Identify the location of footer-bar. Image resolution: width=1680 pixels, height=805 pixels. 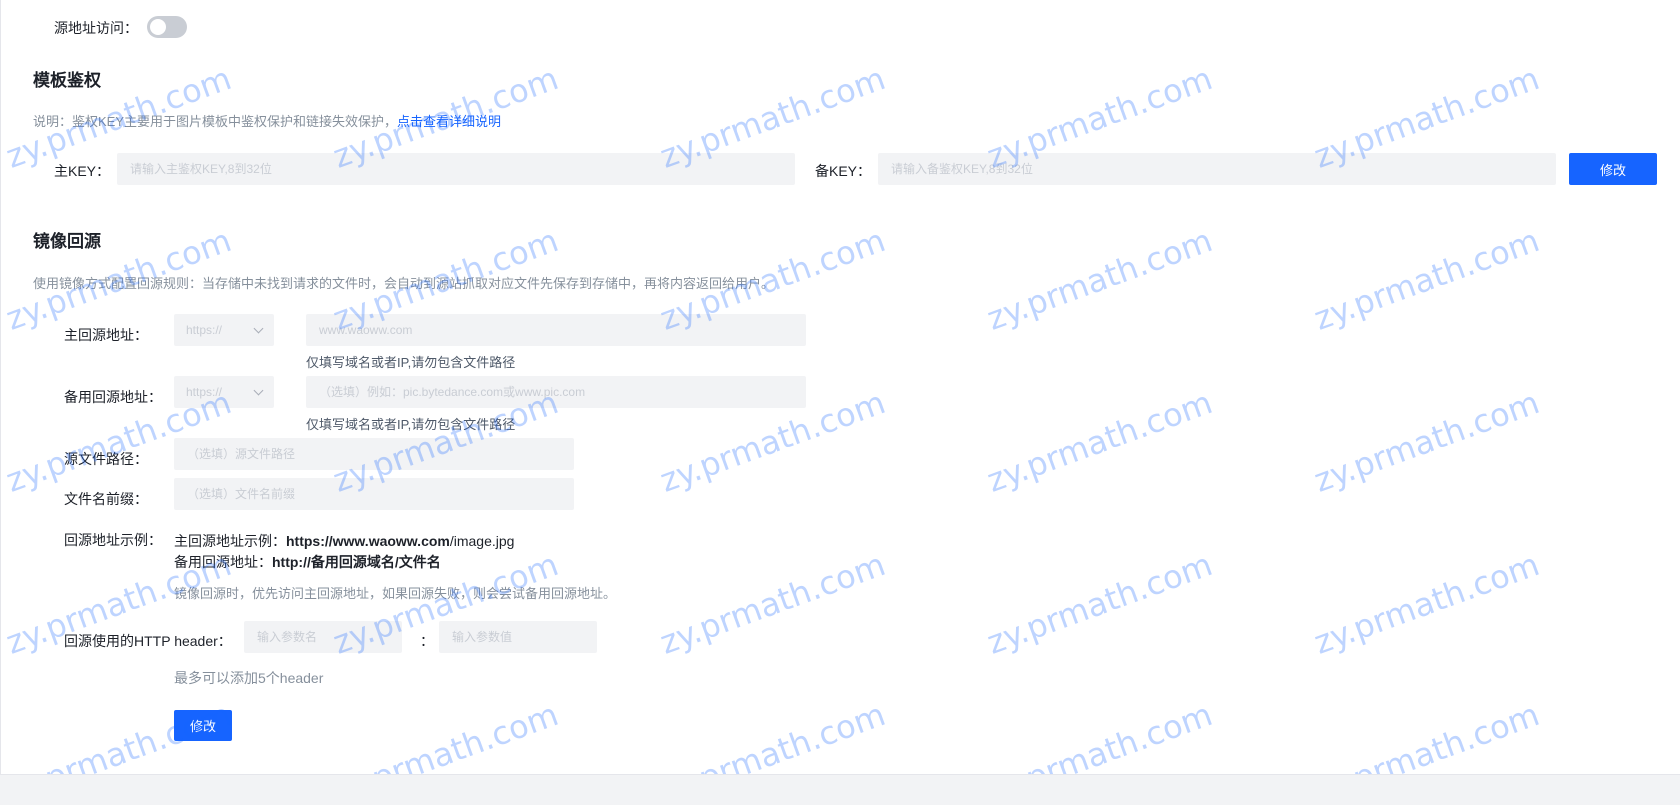
(840, 789).